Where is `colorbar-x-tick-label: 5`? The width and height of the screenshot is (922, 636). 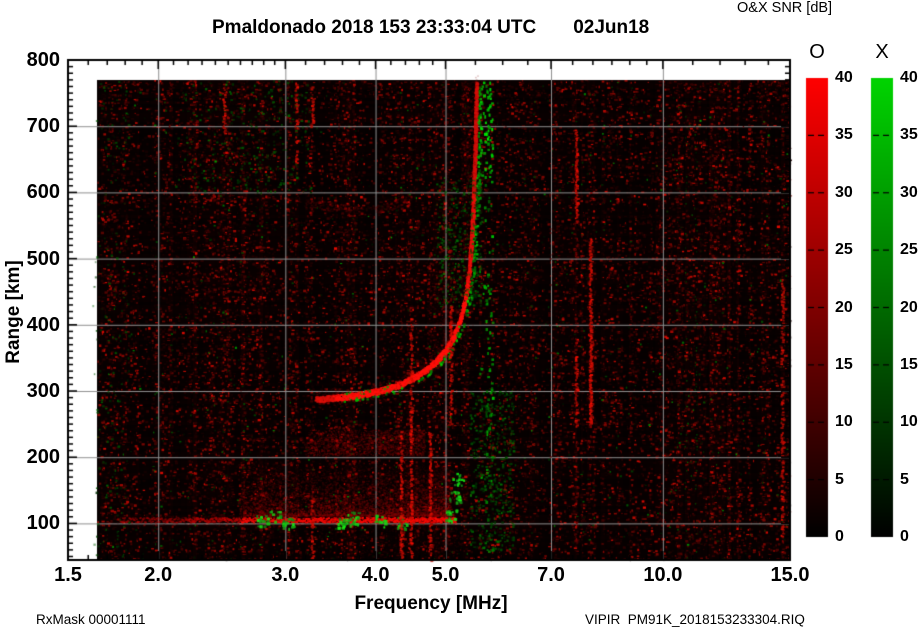
colorbar-x-tick-label: 5 is located at coordinates (904, 479).